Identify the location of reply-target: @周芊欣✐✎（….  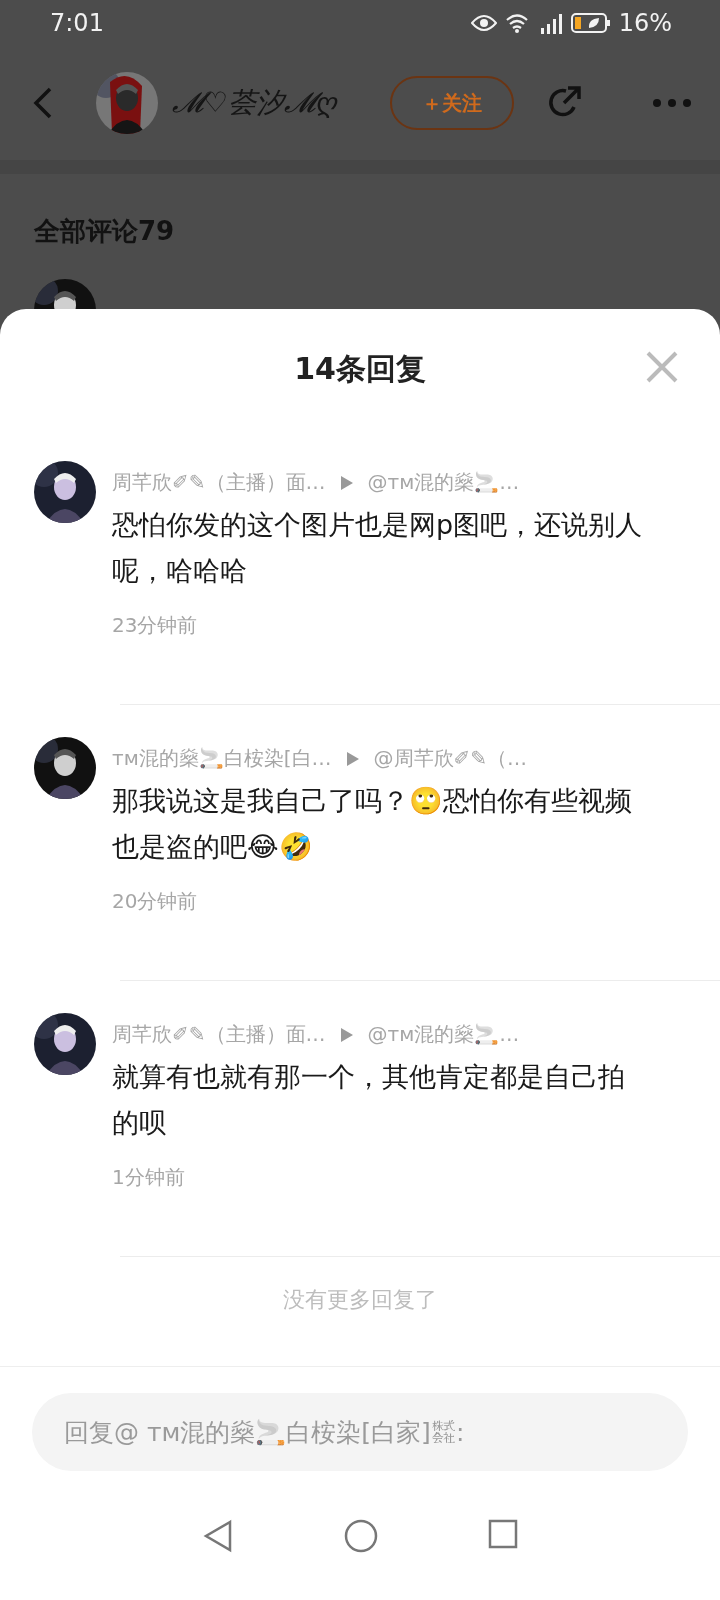
(450, 758).